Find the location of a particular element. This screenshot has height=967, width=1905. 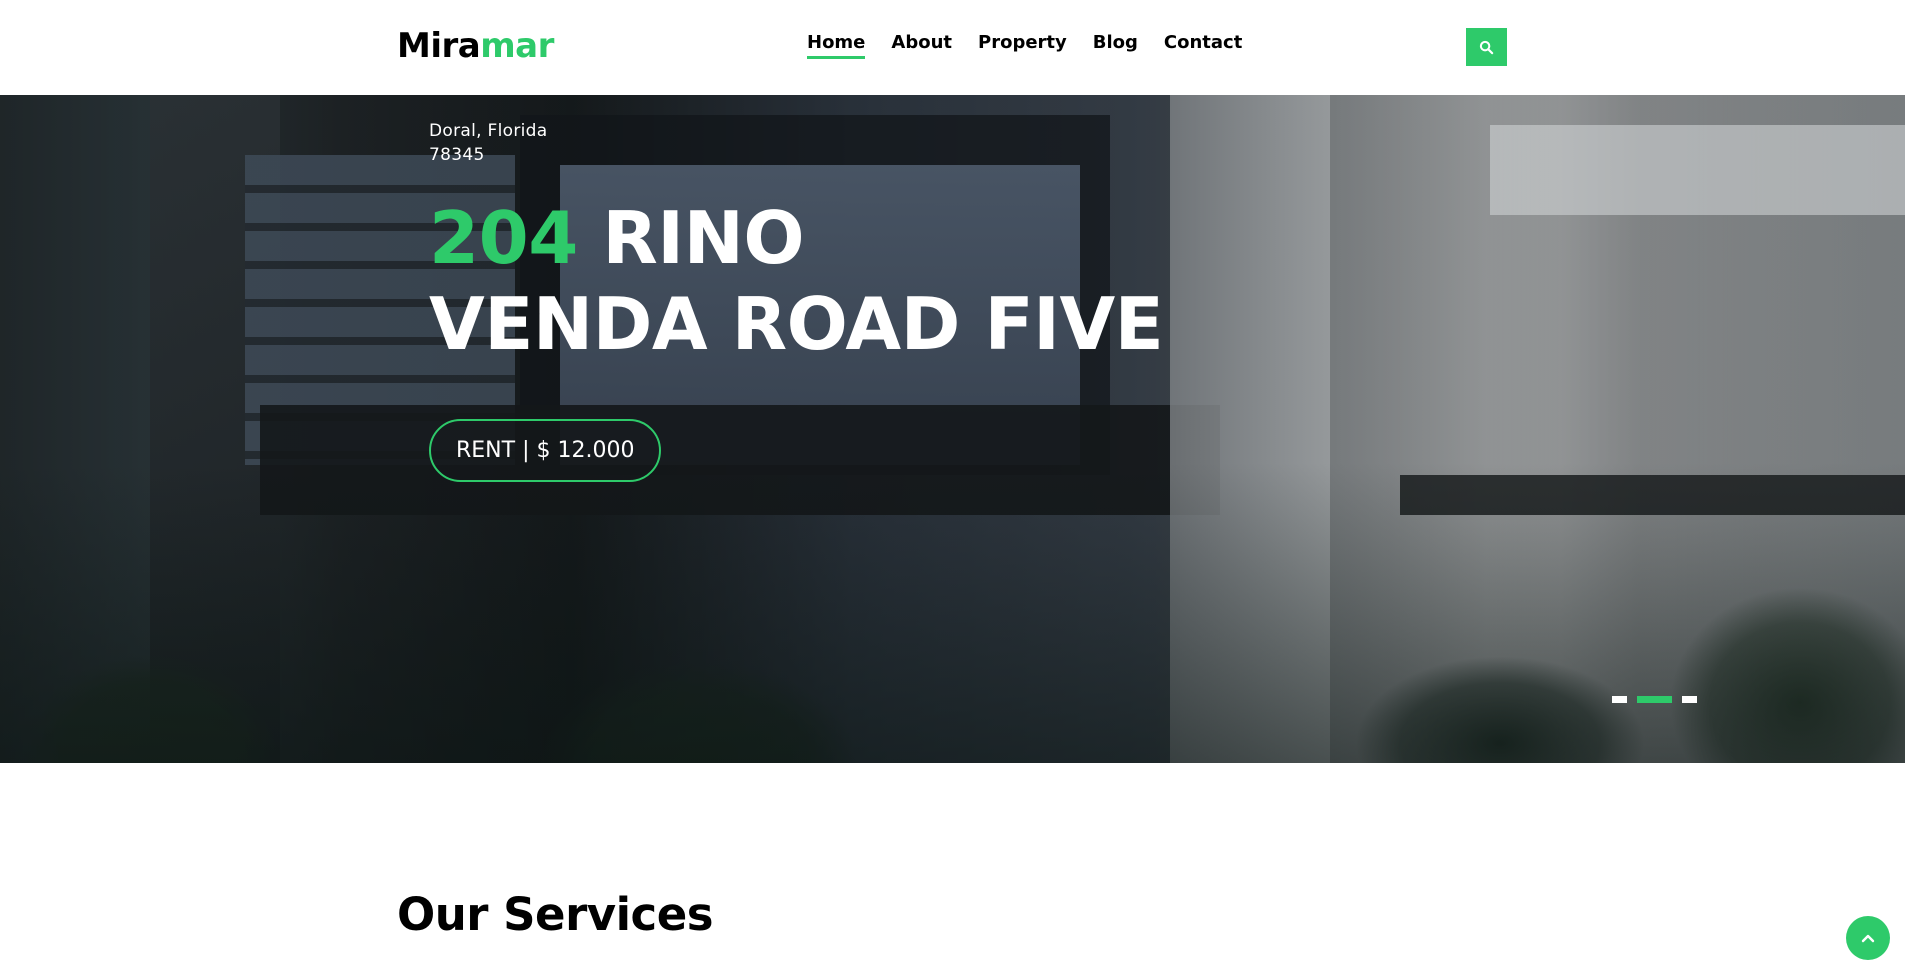

back-to-top-button is located at coordinates (1868, 938).